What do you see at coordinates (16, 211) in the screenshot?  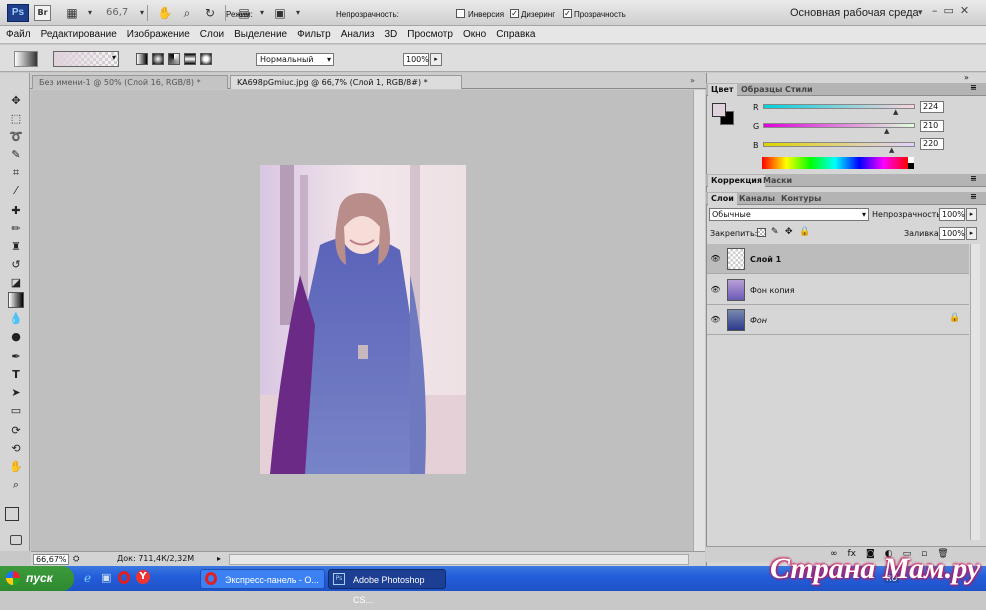 I see `healing-brush-tool-icon: ✚` at bounding box center [16, 211].